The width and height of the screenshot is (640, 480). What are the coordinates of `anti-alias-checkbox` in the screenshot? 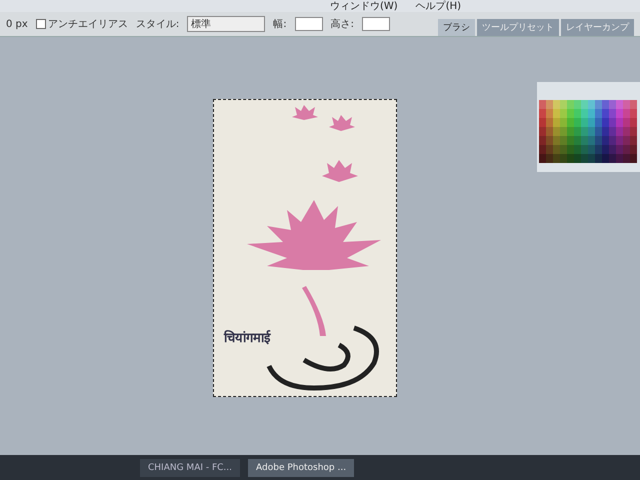 It's located at (41, 24).